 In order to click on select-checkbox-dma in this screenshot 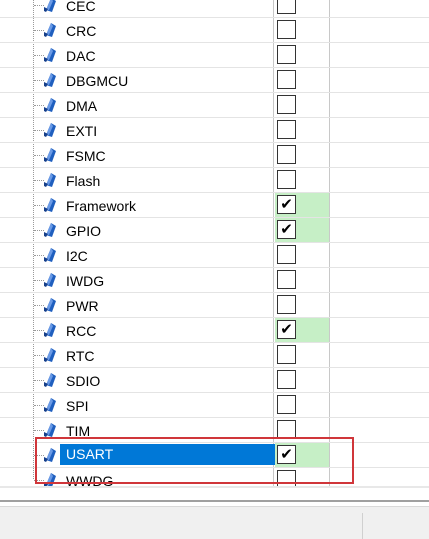, I will do `click(286, 104)`.